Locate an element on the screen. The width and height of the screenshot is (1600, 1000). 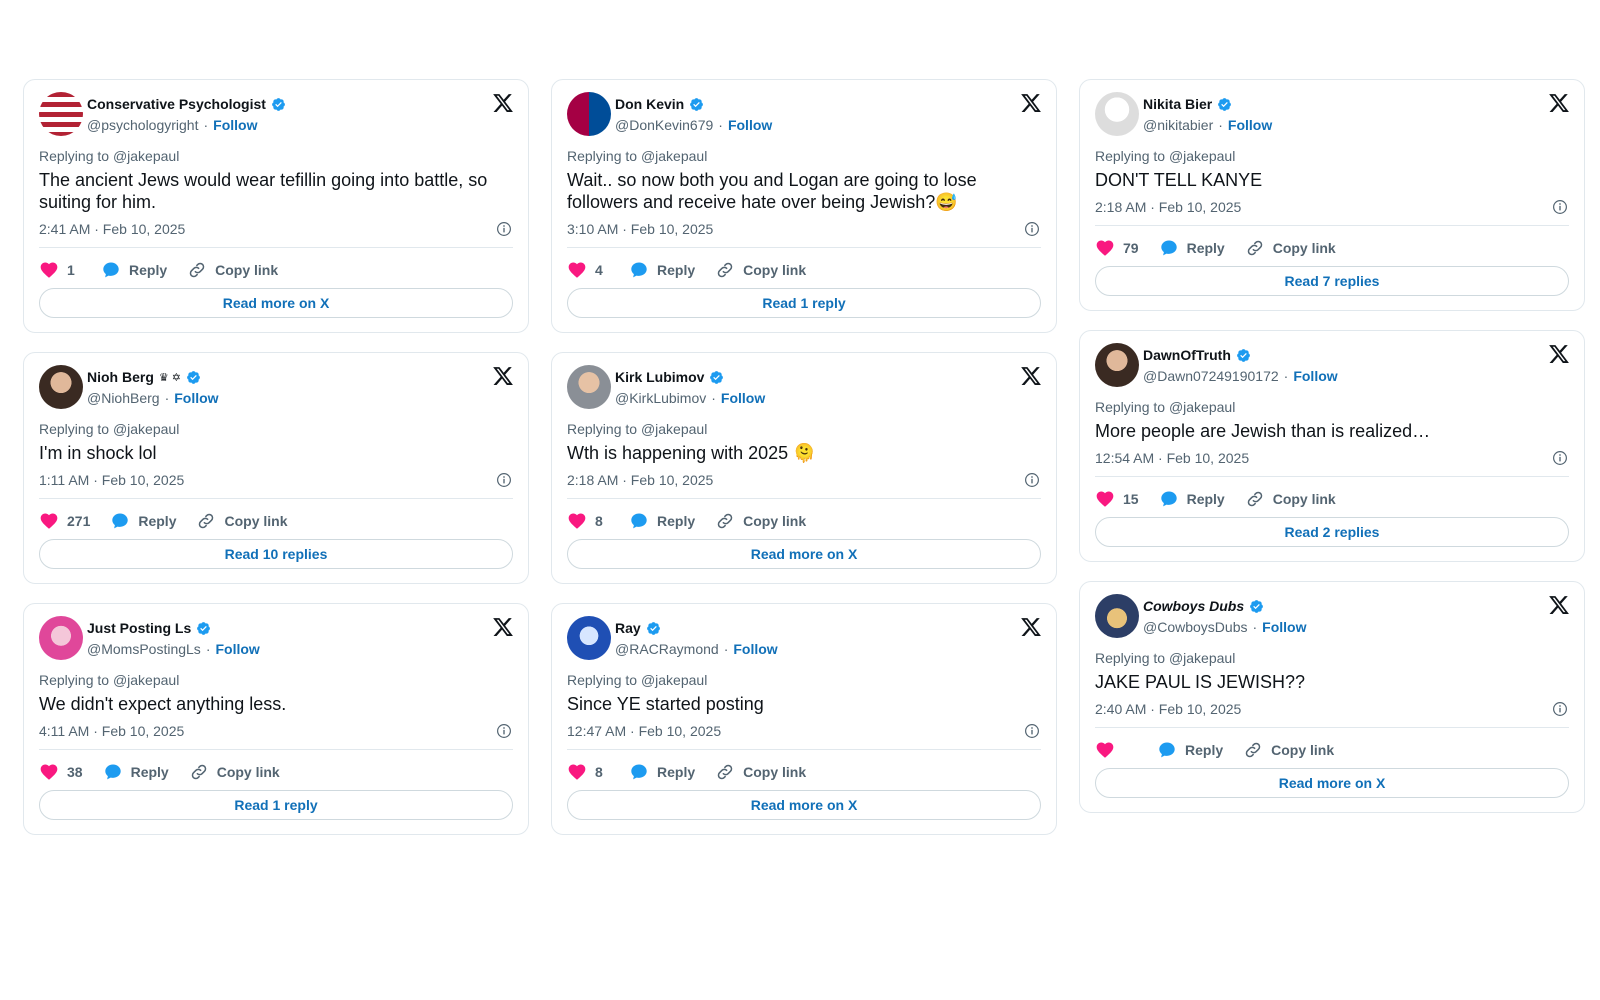
like-button: 4 is located at coordinates (588, 270).